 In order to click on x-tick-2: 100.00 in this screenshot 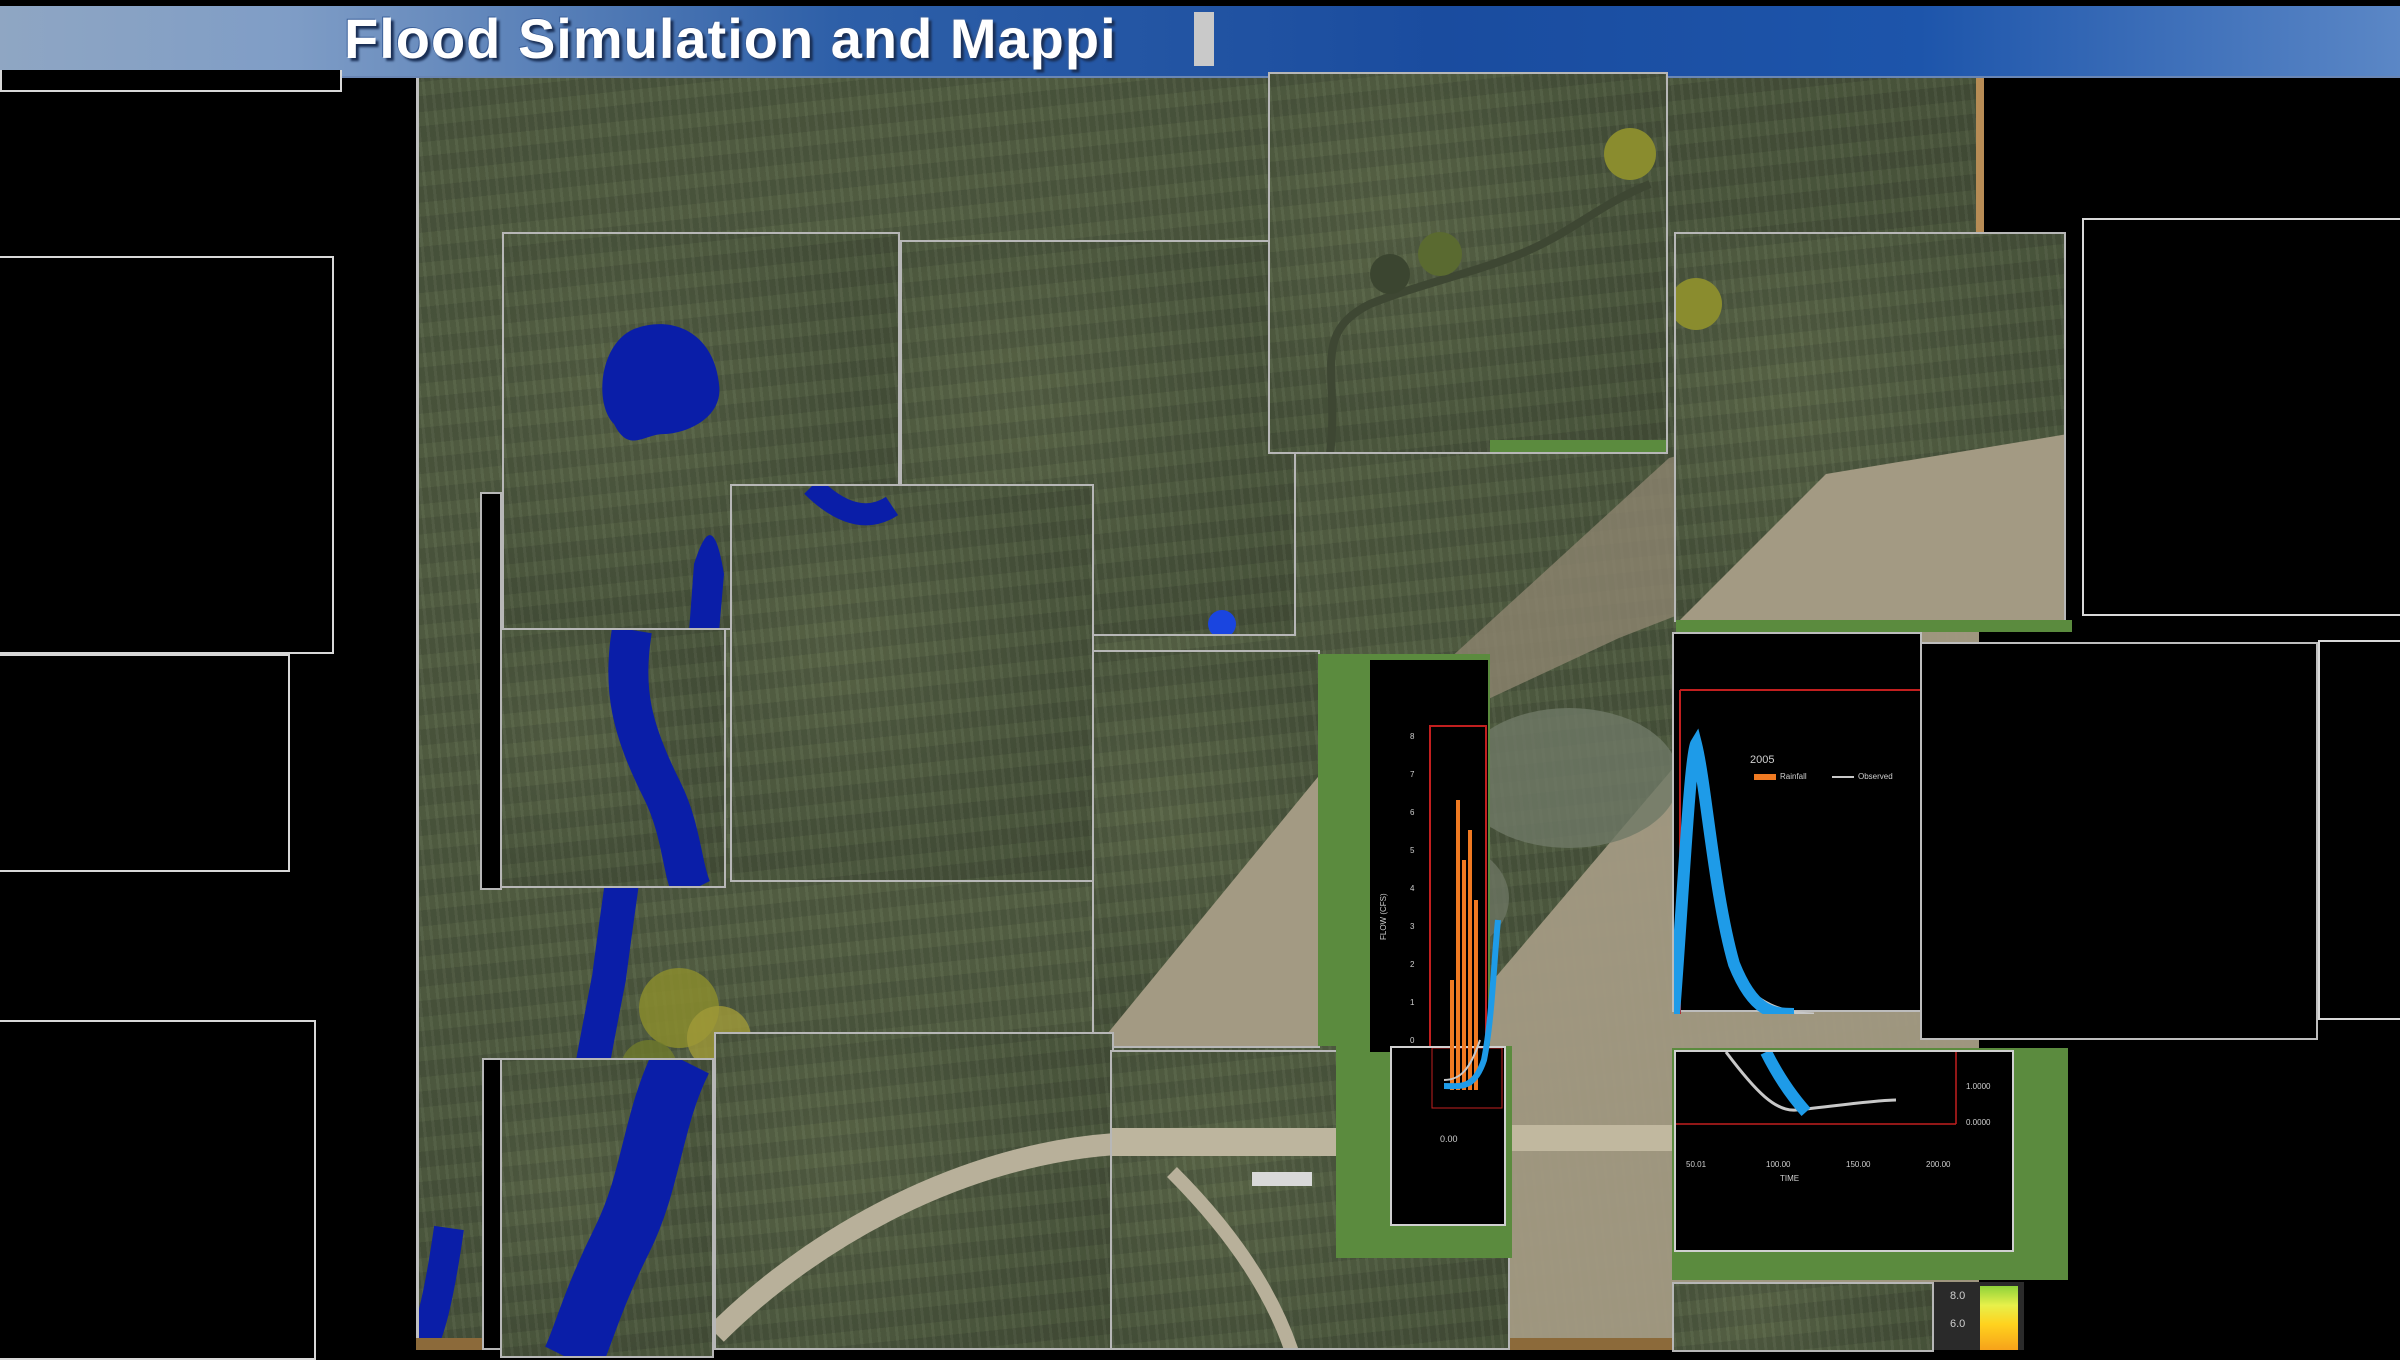, I will do `click(1778, 1164)`.